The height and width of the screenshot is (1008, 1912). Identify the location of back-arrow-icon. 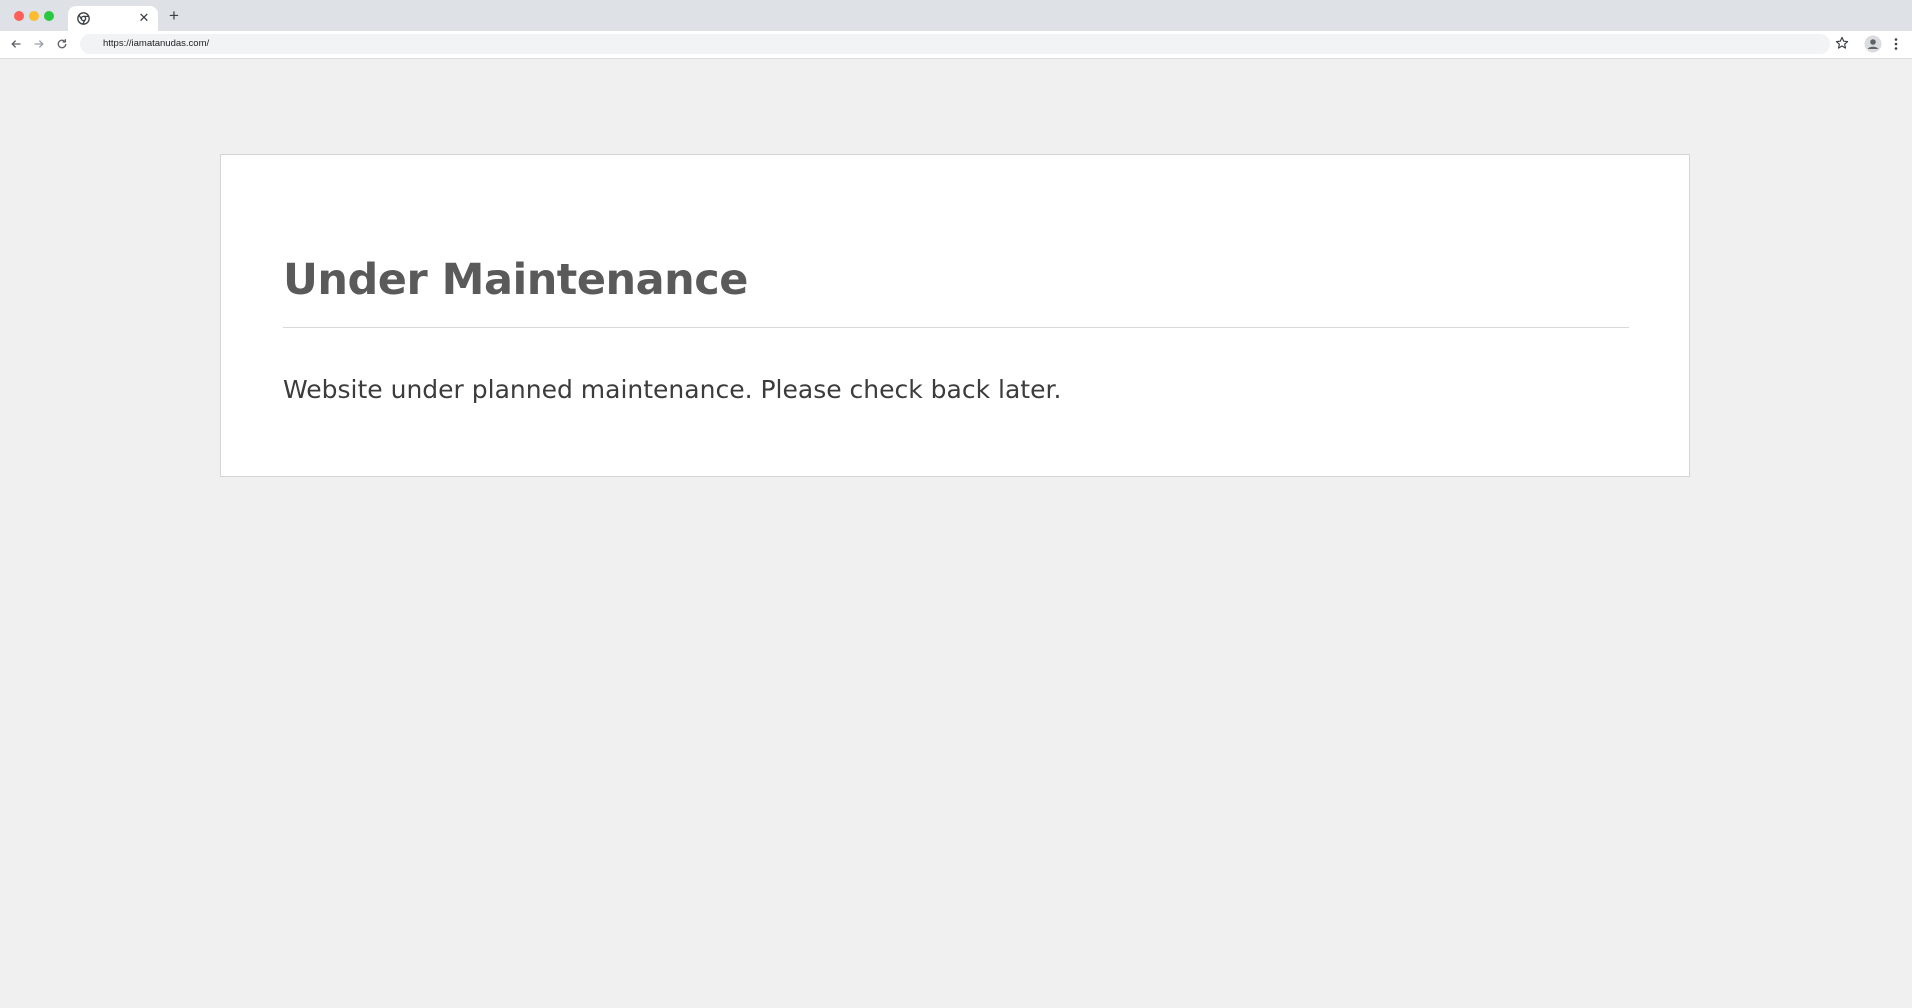
(16, 44).